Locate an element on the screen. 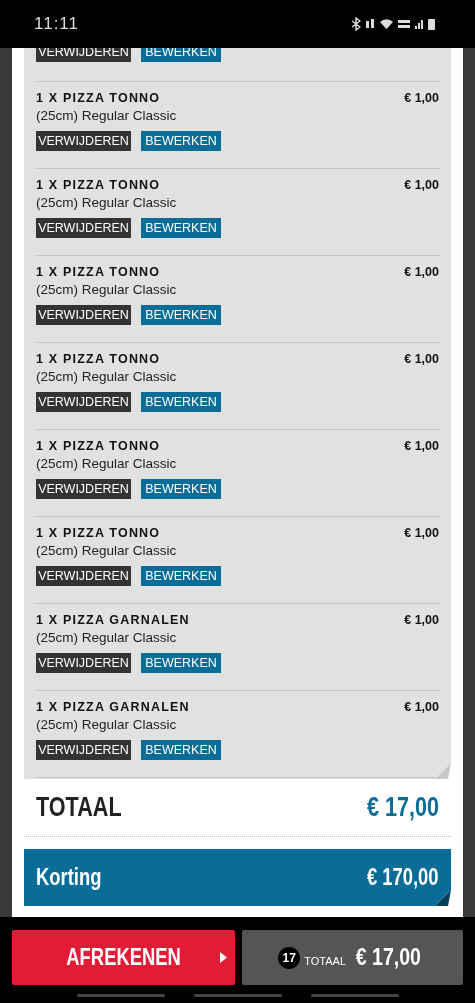 This screenshot has width=475, height=1003. total-label: TOTAAL is located at coordinates (79, 807).